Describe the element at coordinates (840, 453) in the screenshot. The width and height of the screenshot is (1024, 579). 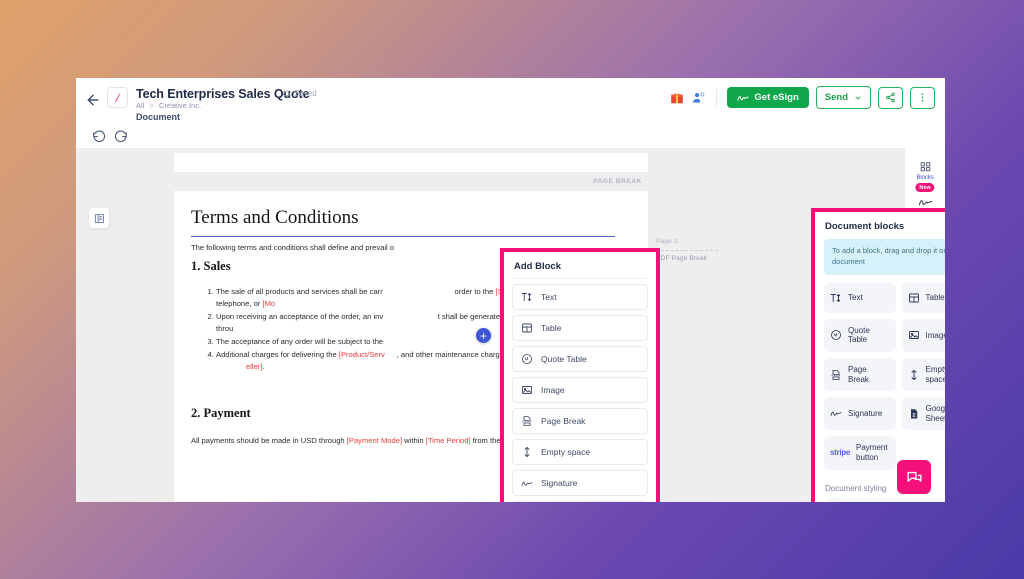
I see `stripe-icon: stripe` at that location.